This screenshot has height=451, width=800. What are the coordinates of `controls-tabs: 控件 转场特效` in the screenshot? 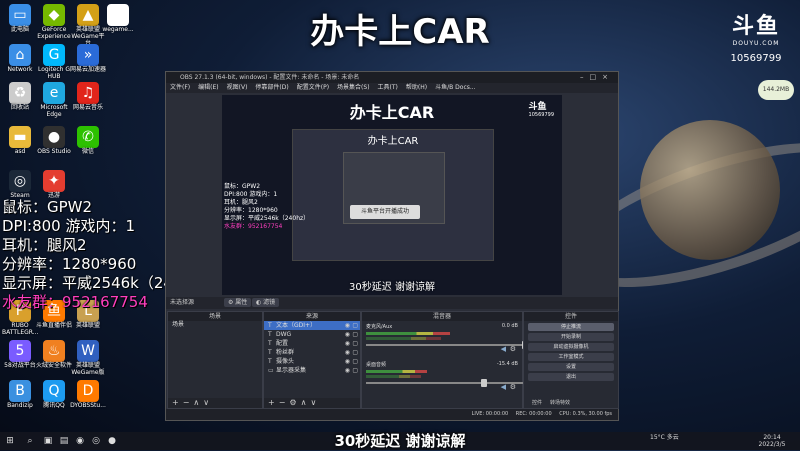 It's located at (571, 403).